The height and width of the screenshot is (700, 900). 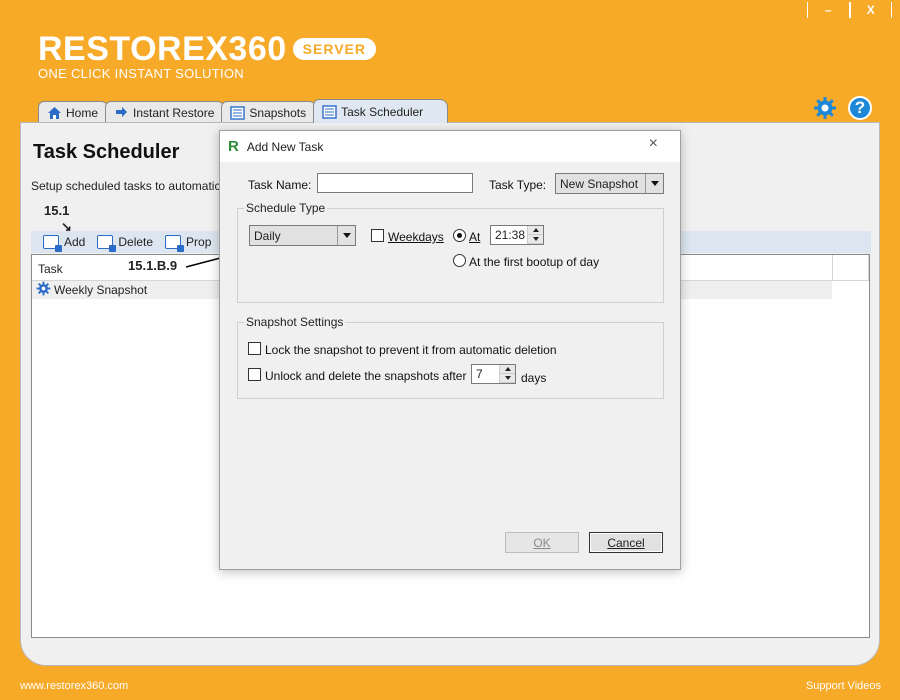 I want to click on window-controls: – X, so click(x=849, y=10).